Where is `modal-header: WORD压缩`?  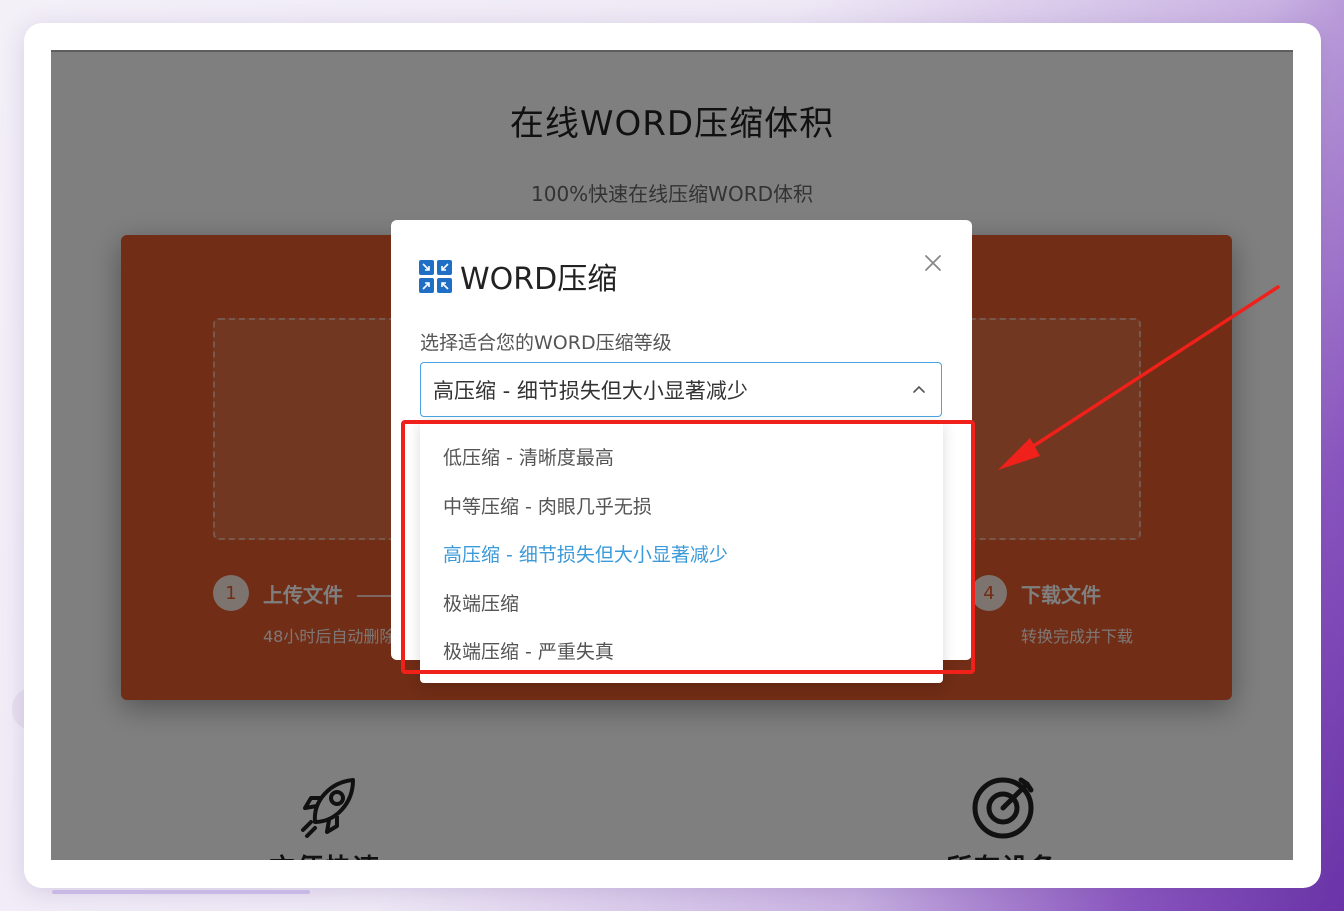
modal-header: WORD压缩 is located at coordinates (518, 276).